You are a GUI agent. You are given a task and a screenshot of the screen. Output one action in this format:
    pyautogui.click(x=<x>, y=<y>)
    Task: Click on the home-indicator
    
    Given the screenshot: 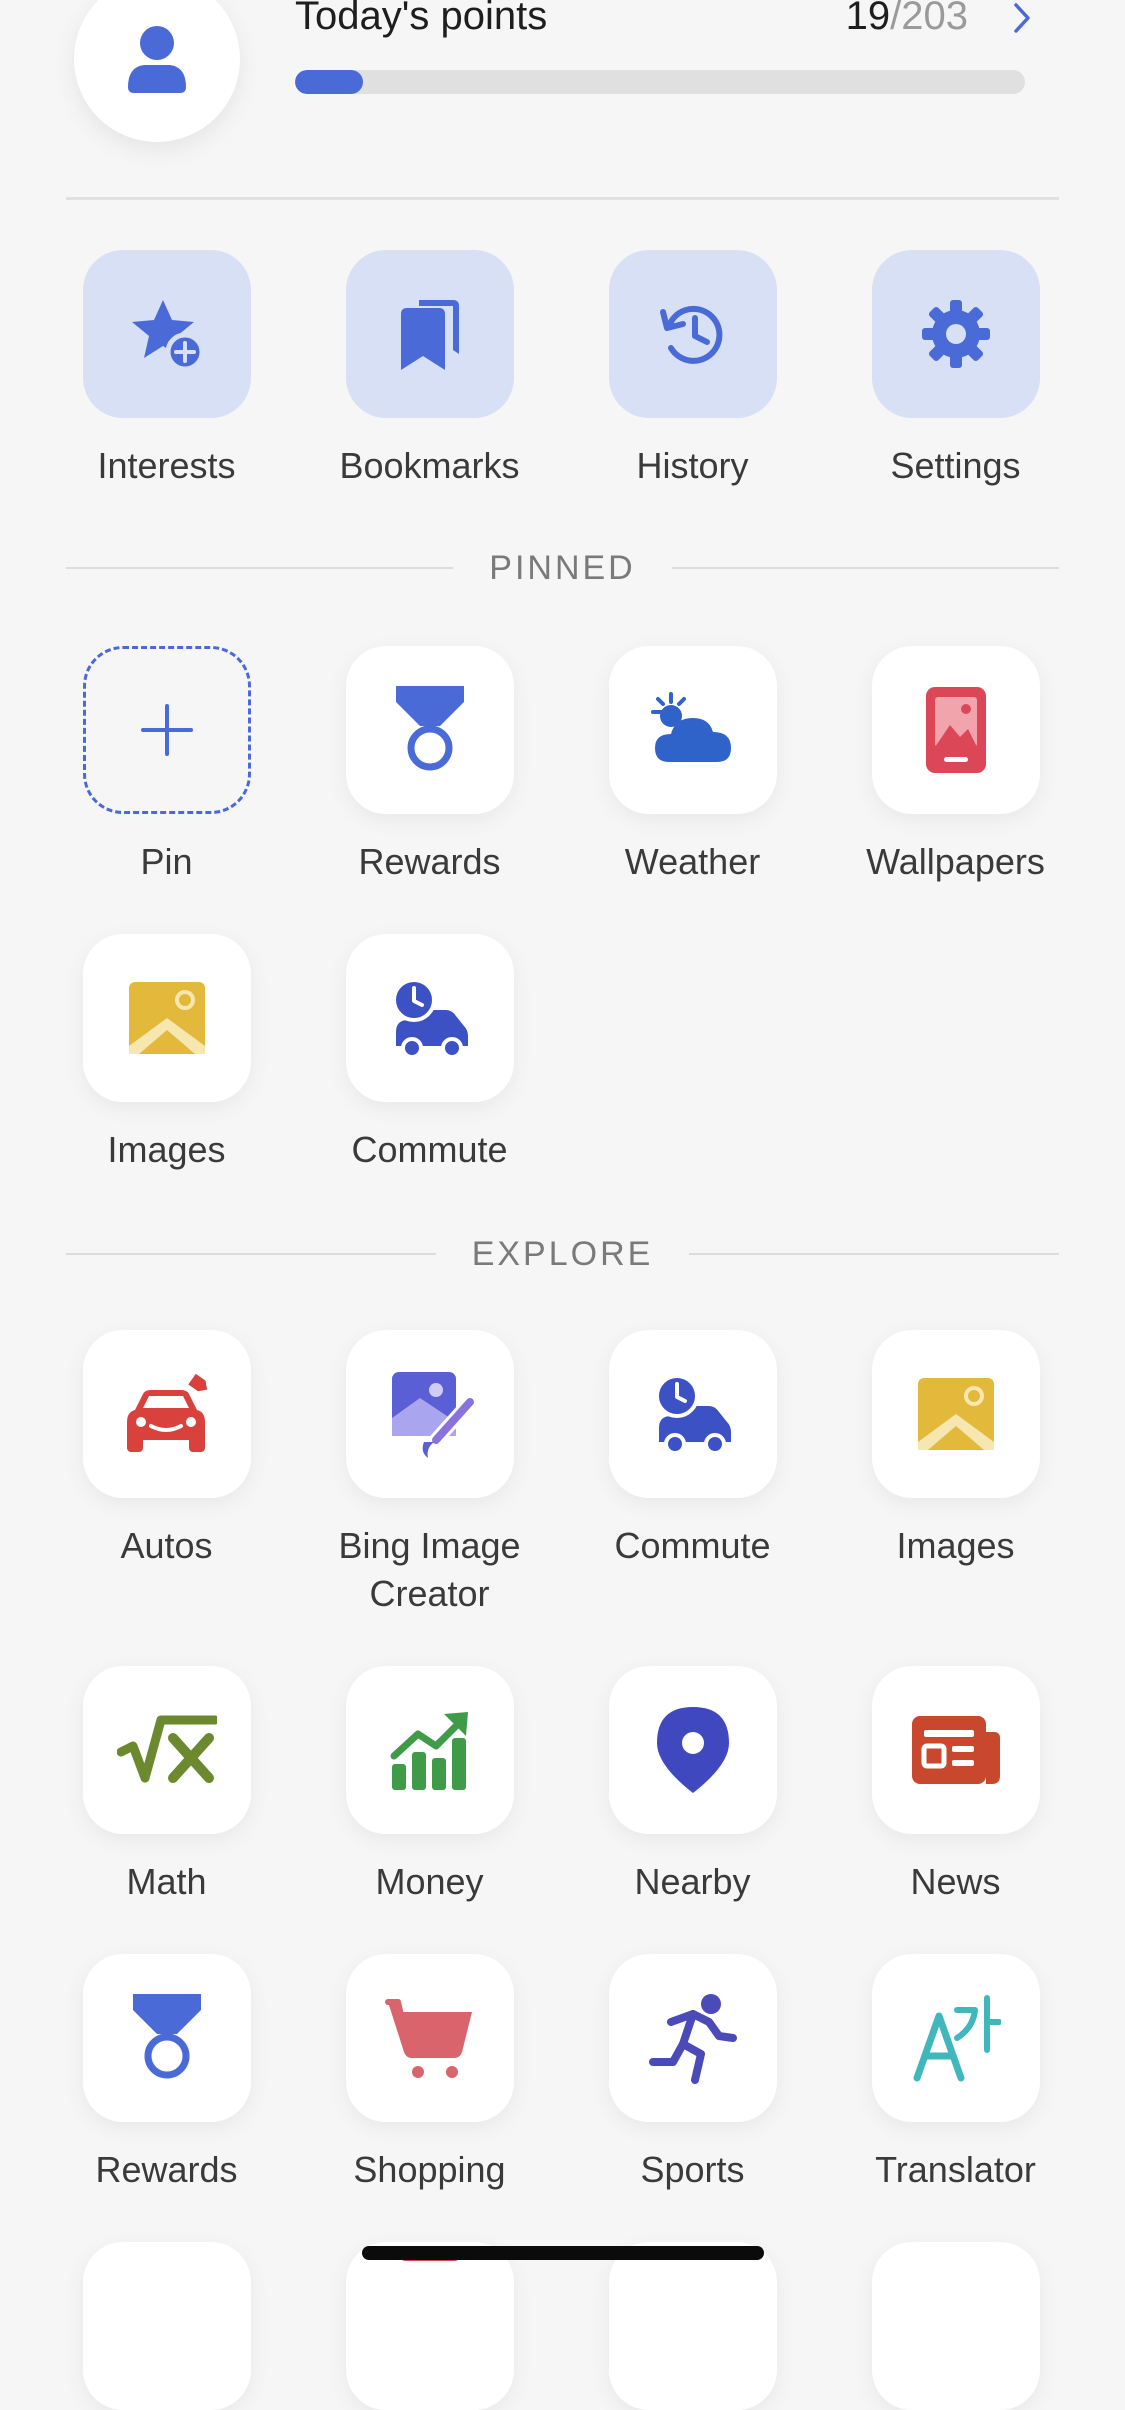 What is the action you would take?
    pyautogui.click(x=563, y=2253)
    